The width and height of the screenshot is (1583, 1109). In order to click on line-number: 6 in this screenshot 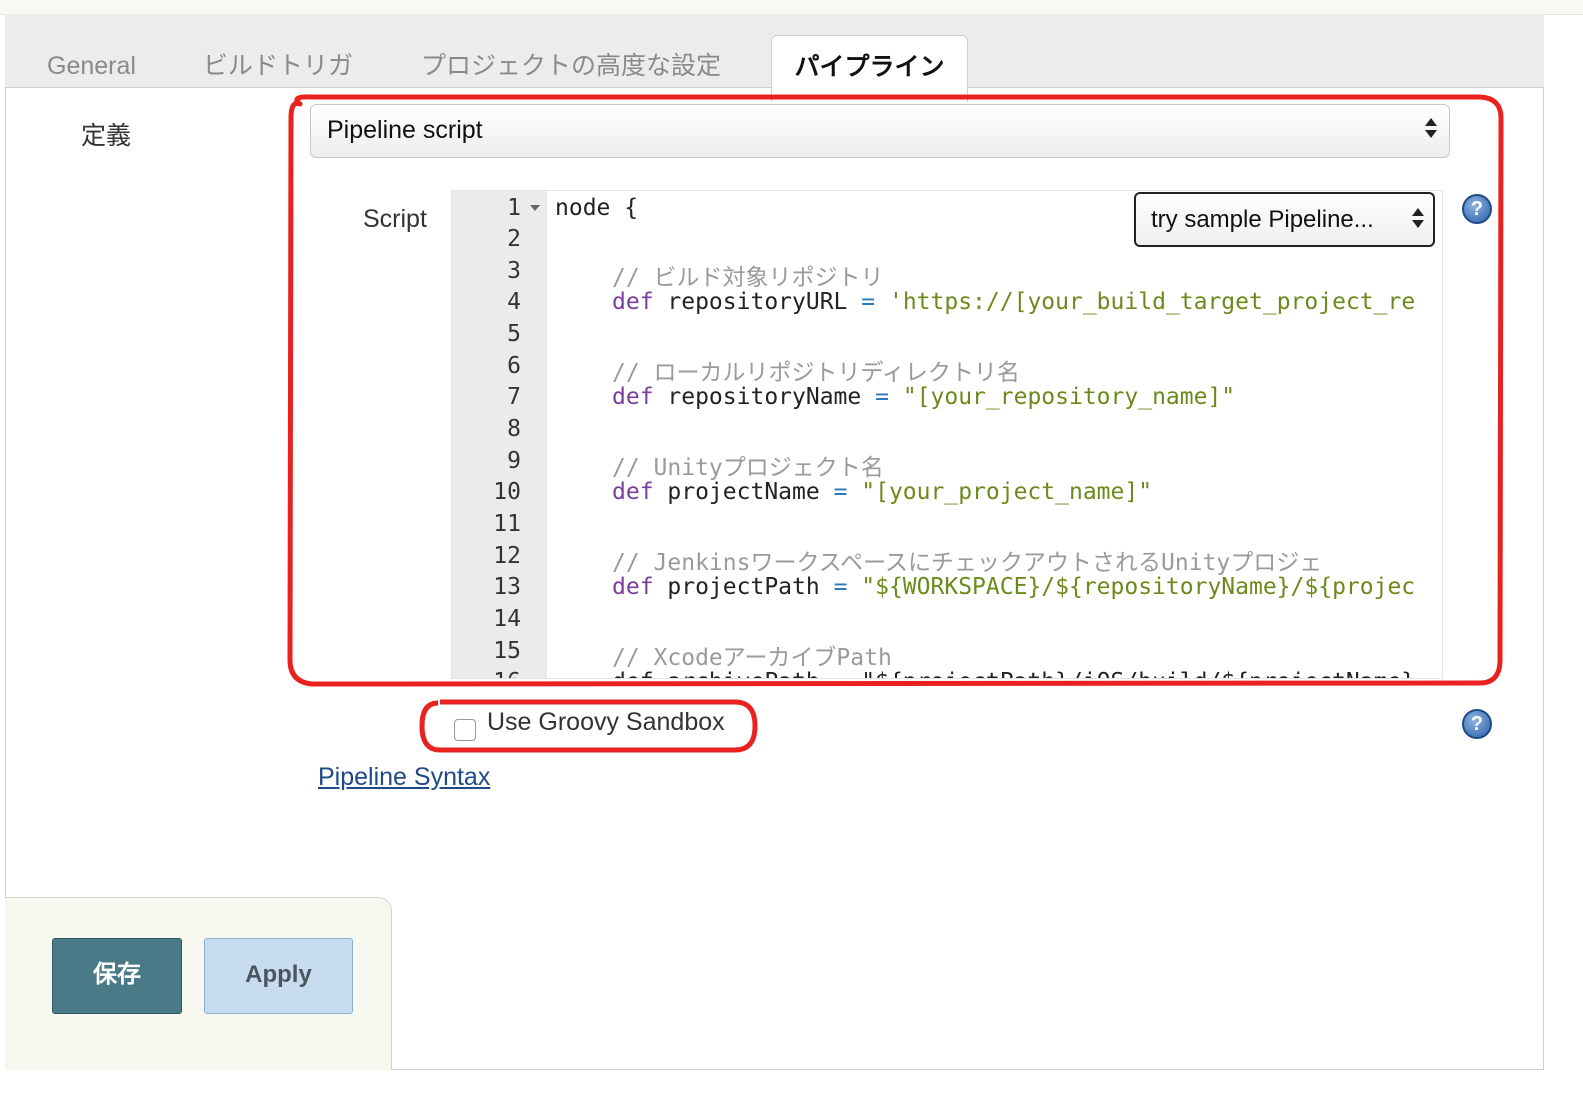, I will do `click(514, 366)`.